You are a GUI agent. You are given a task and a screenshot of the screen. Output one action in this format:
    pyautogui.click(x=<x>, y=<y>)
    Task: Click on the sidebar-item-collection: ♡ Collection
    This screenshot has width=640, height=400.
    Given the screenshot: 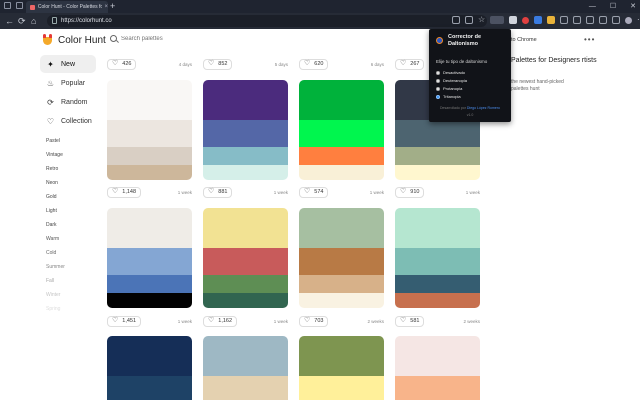 What is the action you would take?
    pyautogui.click(x=68, y=121)
    